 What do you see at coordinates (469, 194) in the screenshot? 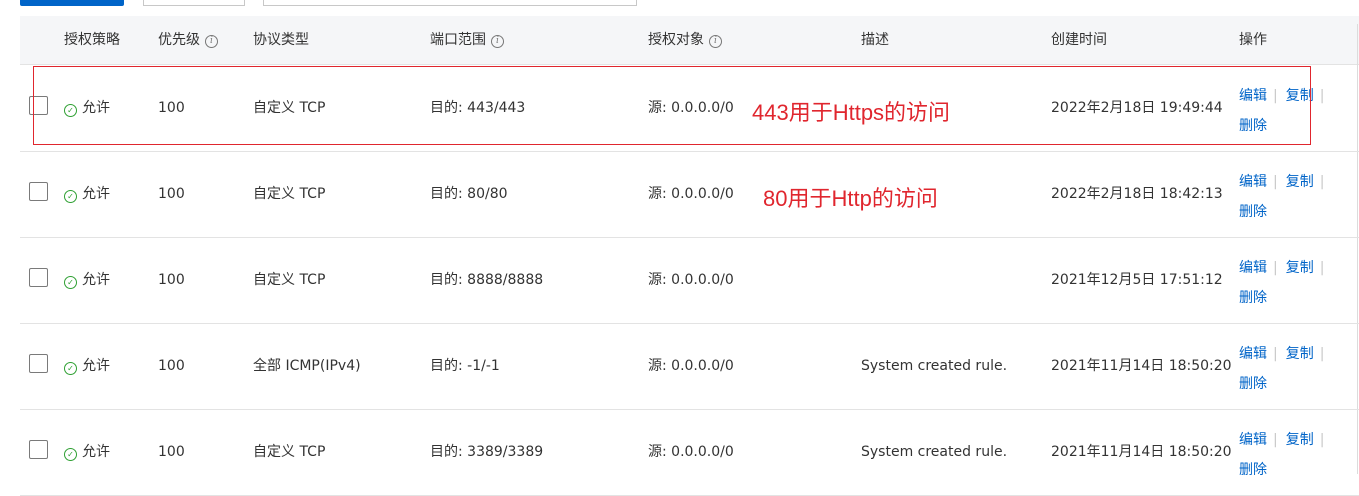
I see `port-cell: 目的: 80/80` at bounding box center [469, 194].